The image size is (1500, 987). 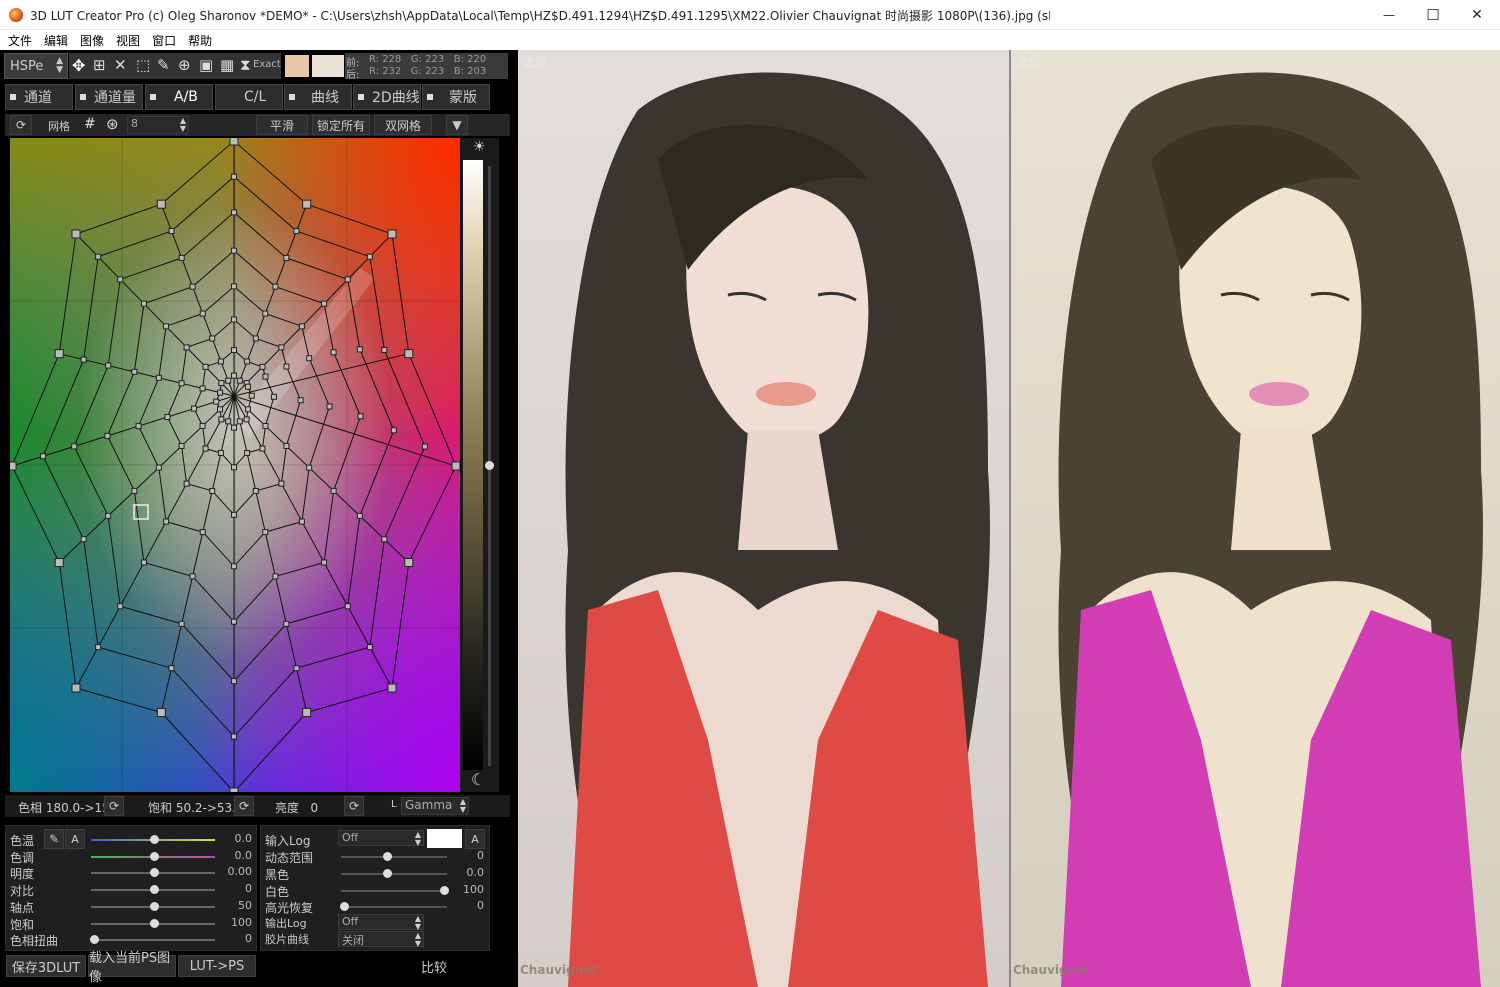 What do you see at coordinates (489, 465) in the screenshot?
I see `luminance-slider-knob` at bounding box center [489, 465].